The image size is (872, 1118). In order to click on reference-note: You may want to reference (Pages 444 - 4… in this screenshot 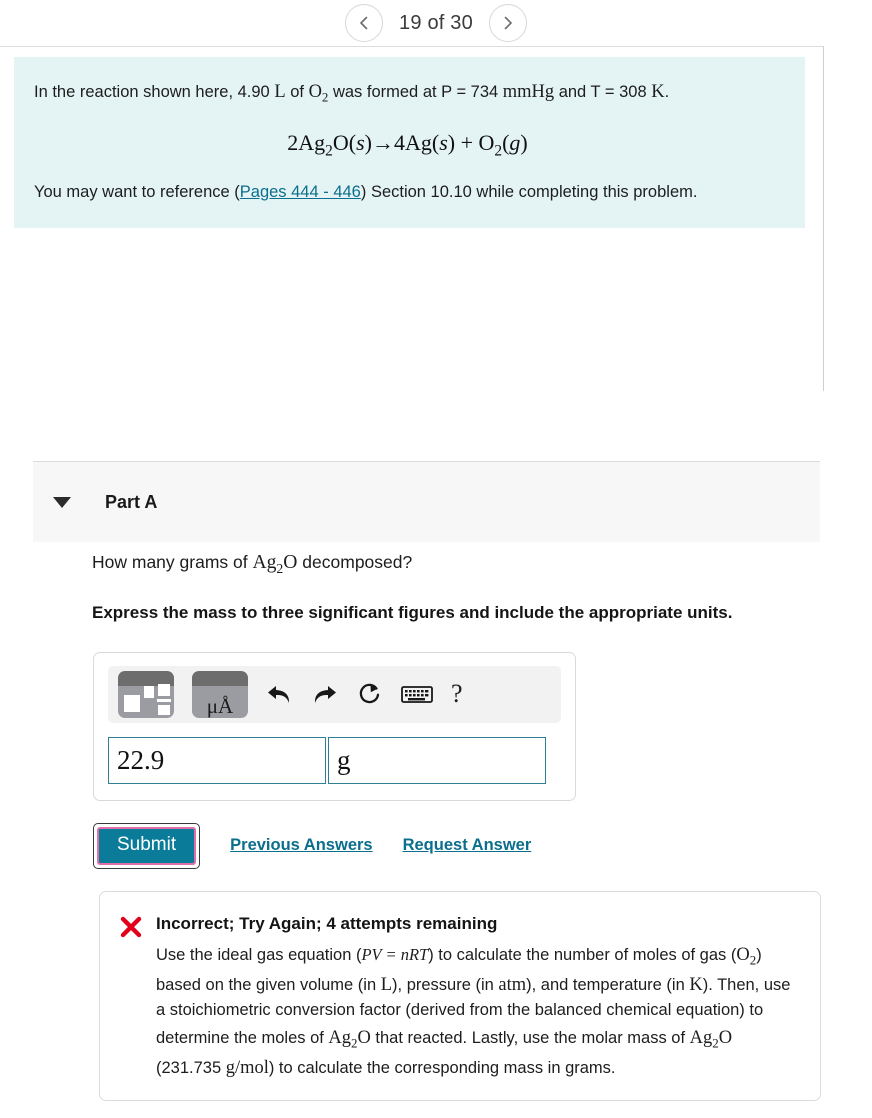, I will do `click(407, 193)`.